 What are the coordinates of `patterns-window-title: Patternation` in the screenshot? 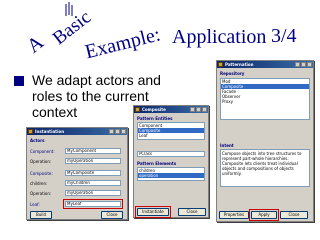 It's located at (239, 64).